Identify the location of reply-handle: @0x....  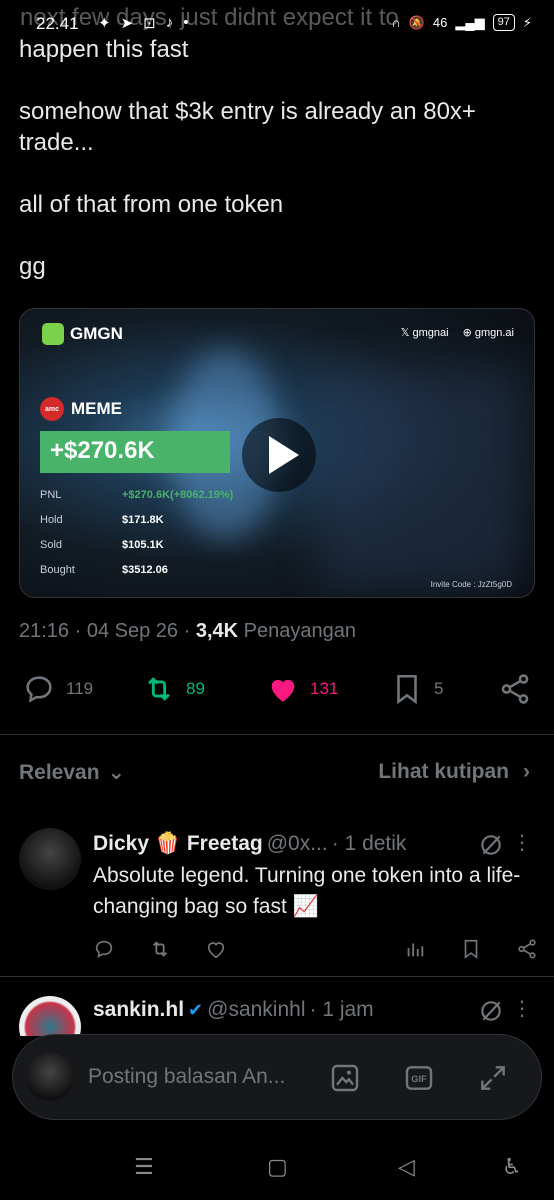
(297, 843).